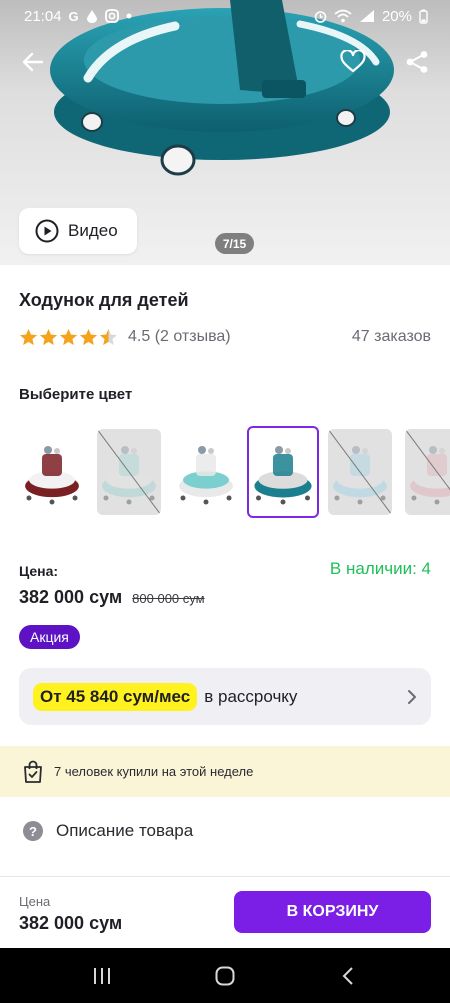 The width and height of the screenshot is (450, 1003). I want to click on installment-button: От 45 840 сум/мес в рассрочку, so click(225, 696).